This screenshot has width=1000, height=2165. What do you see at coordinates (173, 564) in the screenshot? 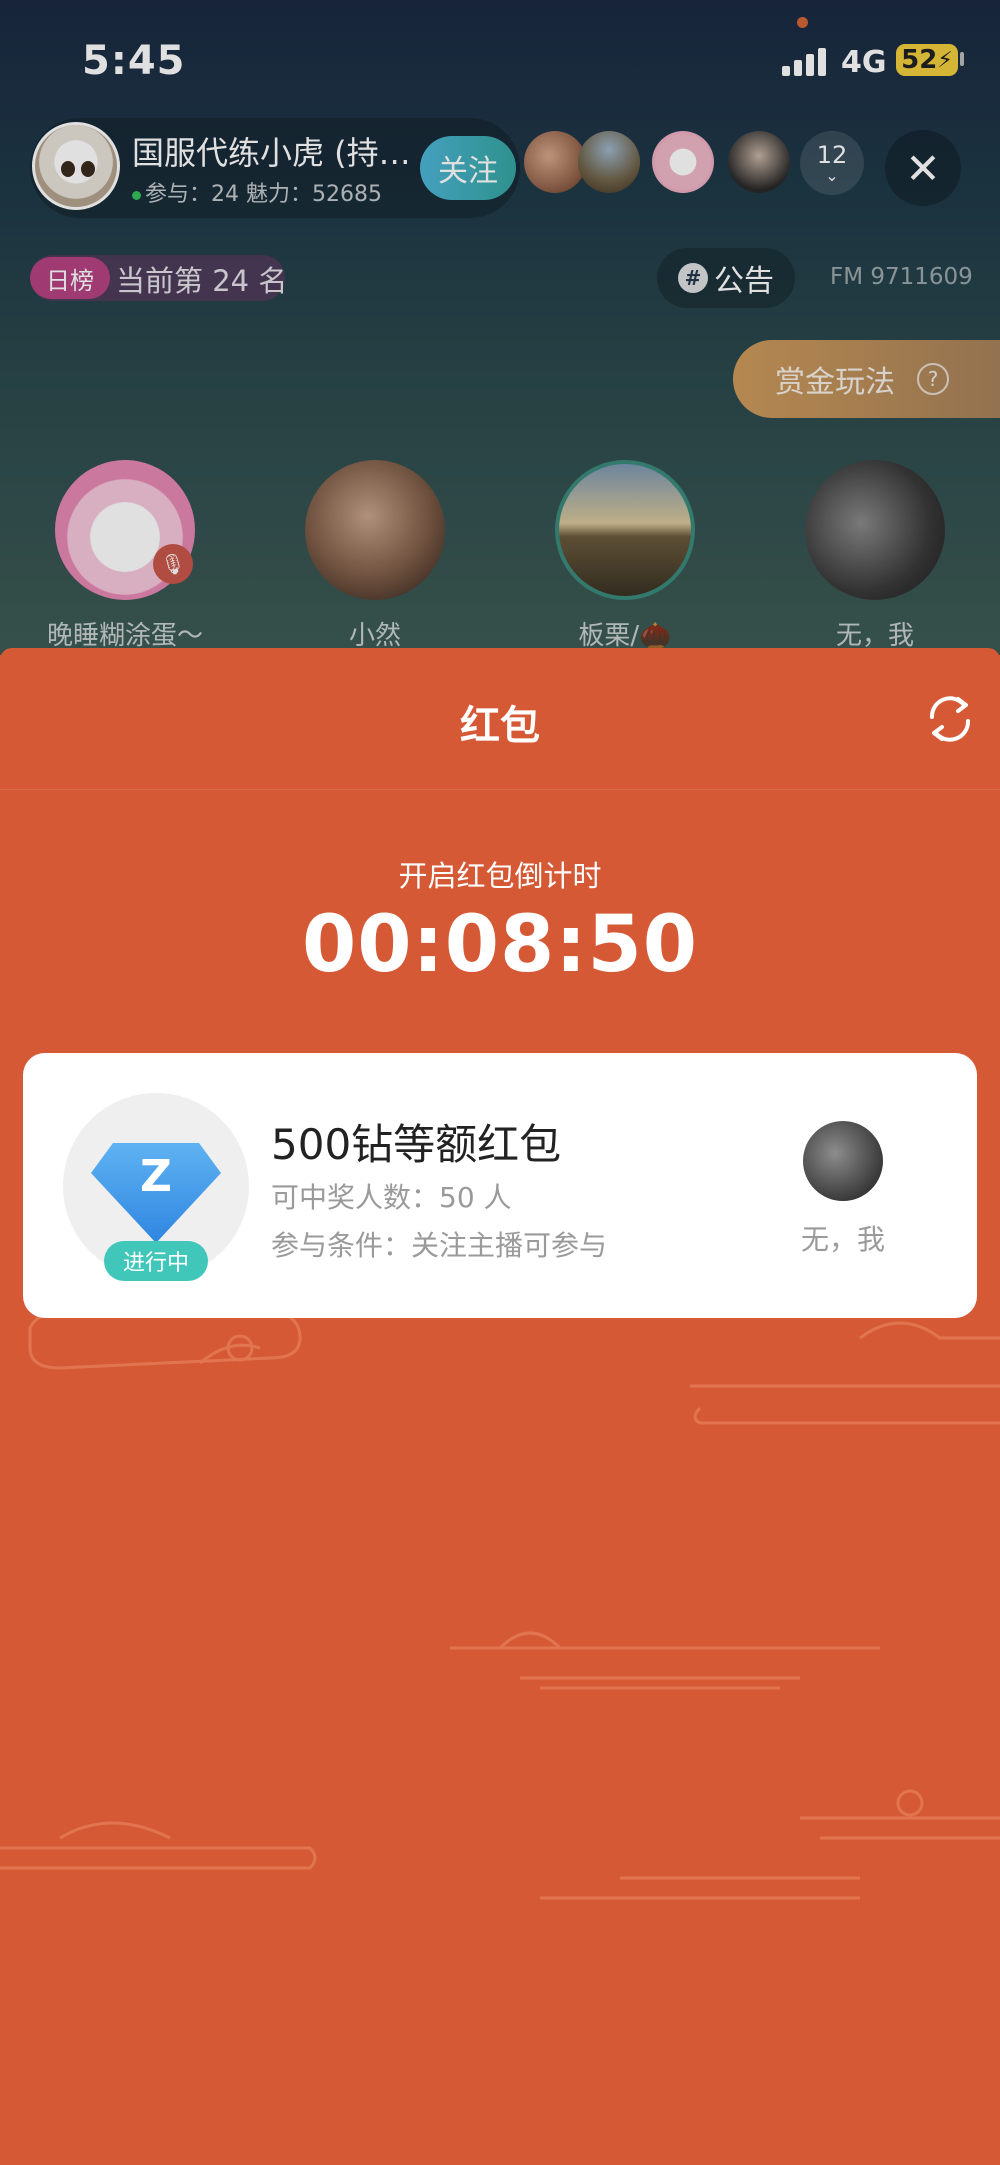
I see `mic-muted-icon: 🎙` at bounding box center [173, 564].